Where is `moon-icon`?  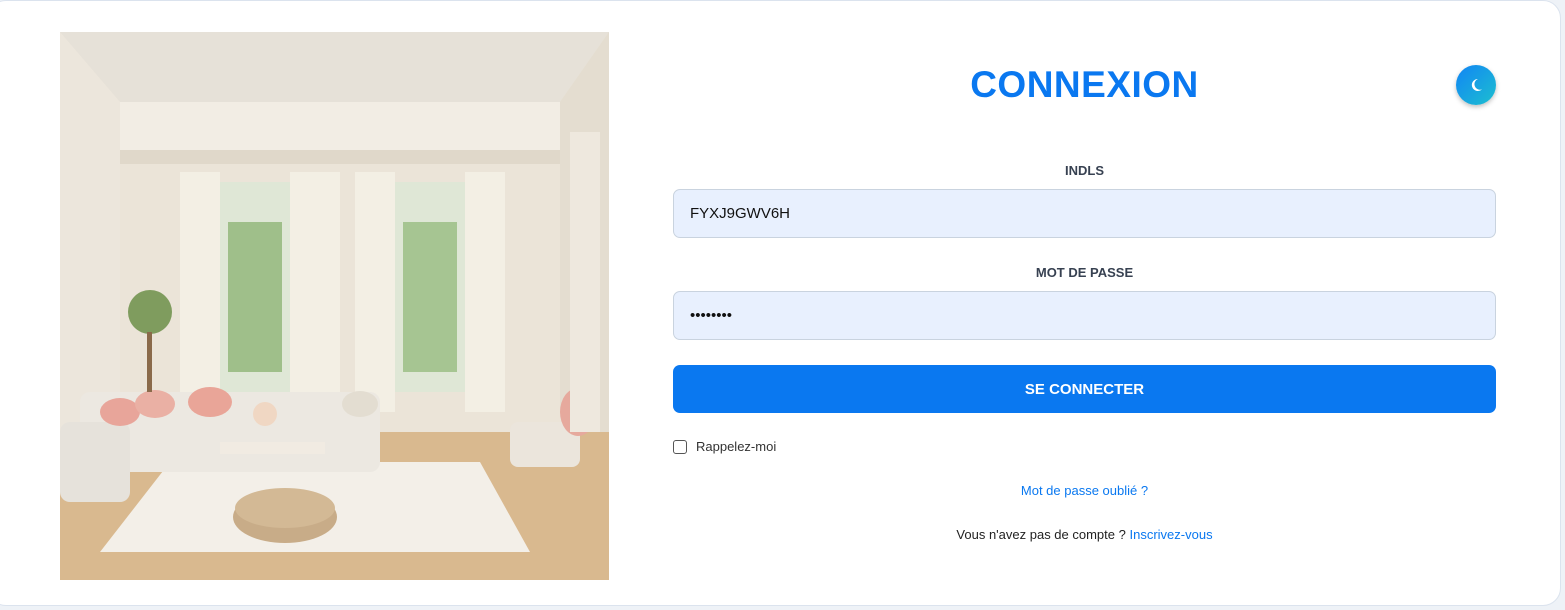 moon-icon is located at coordinates (1476, 84).